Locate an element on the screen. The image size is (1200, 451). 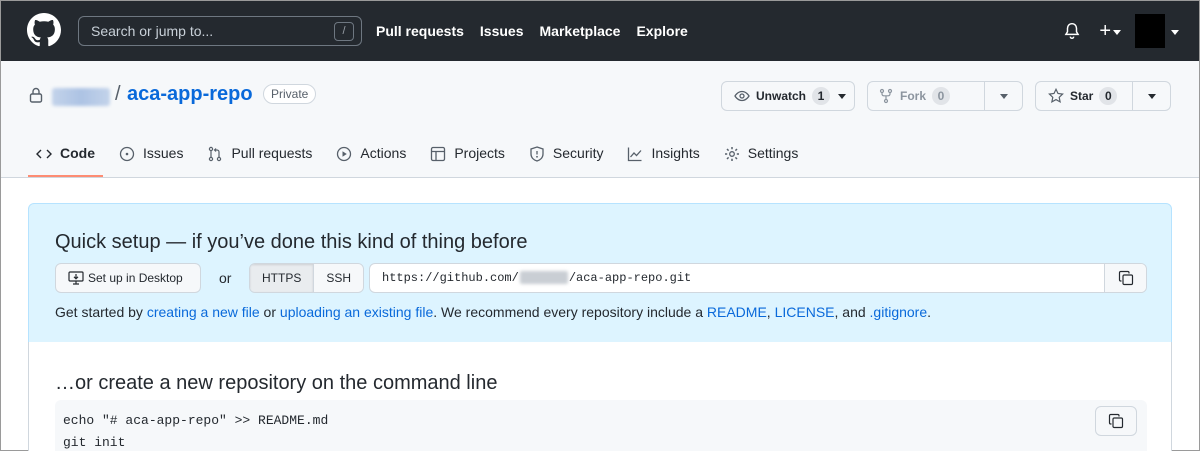
nav-pull-requests: Pull requests is located at coordinates (420, 31).